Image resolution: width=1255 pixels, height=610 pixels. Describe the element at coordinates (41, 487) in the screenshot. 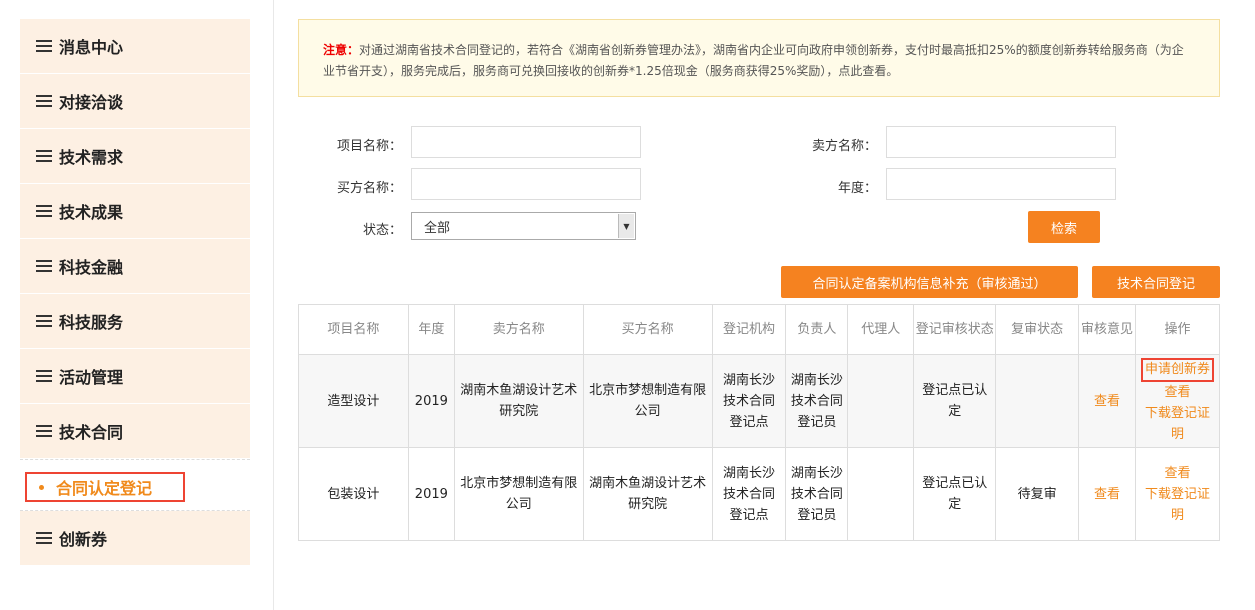

I see `bullet-icon` at that location.